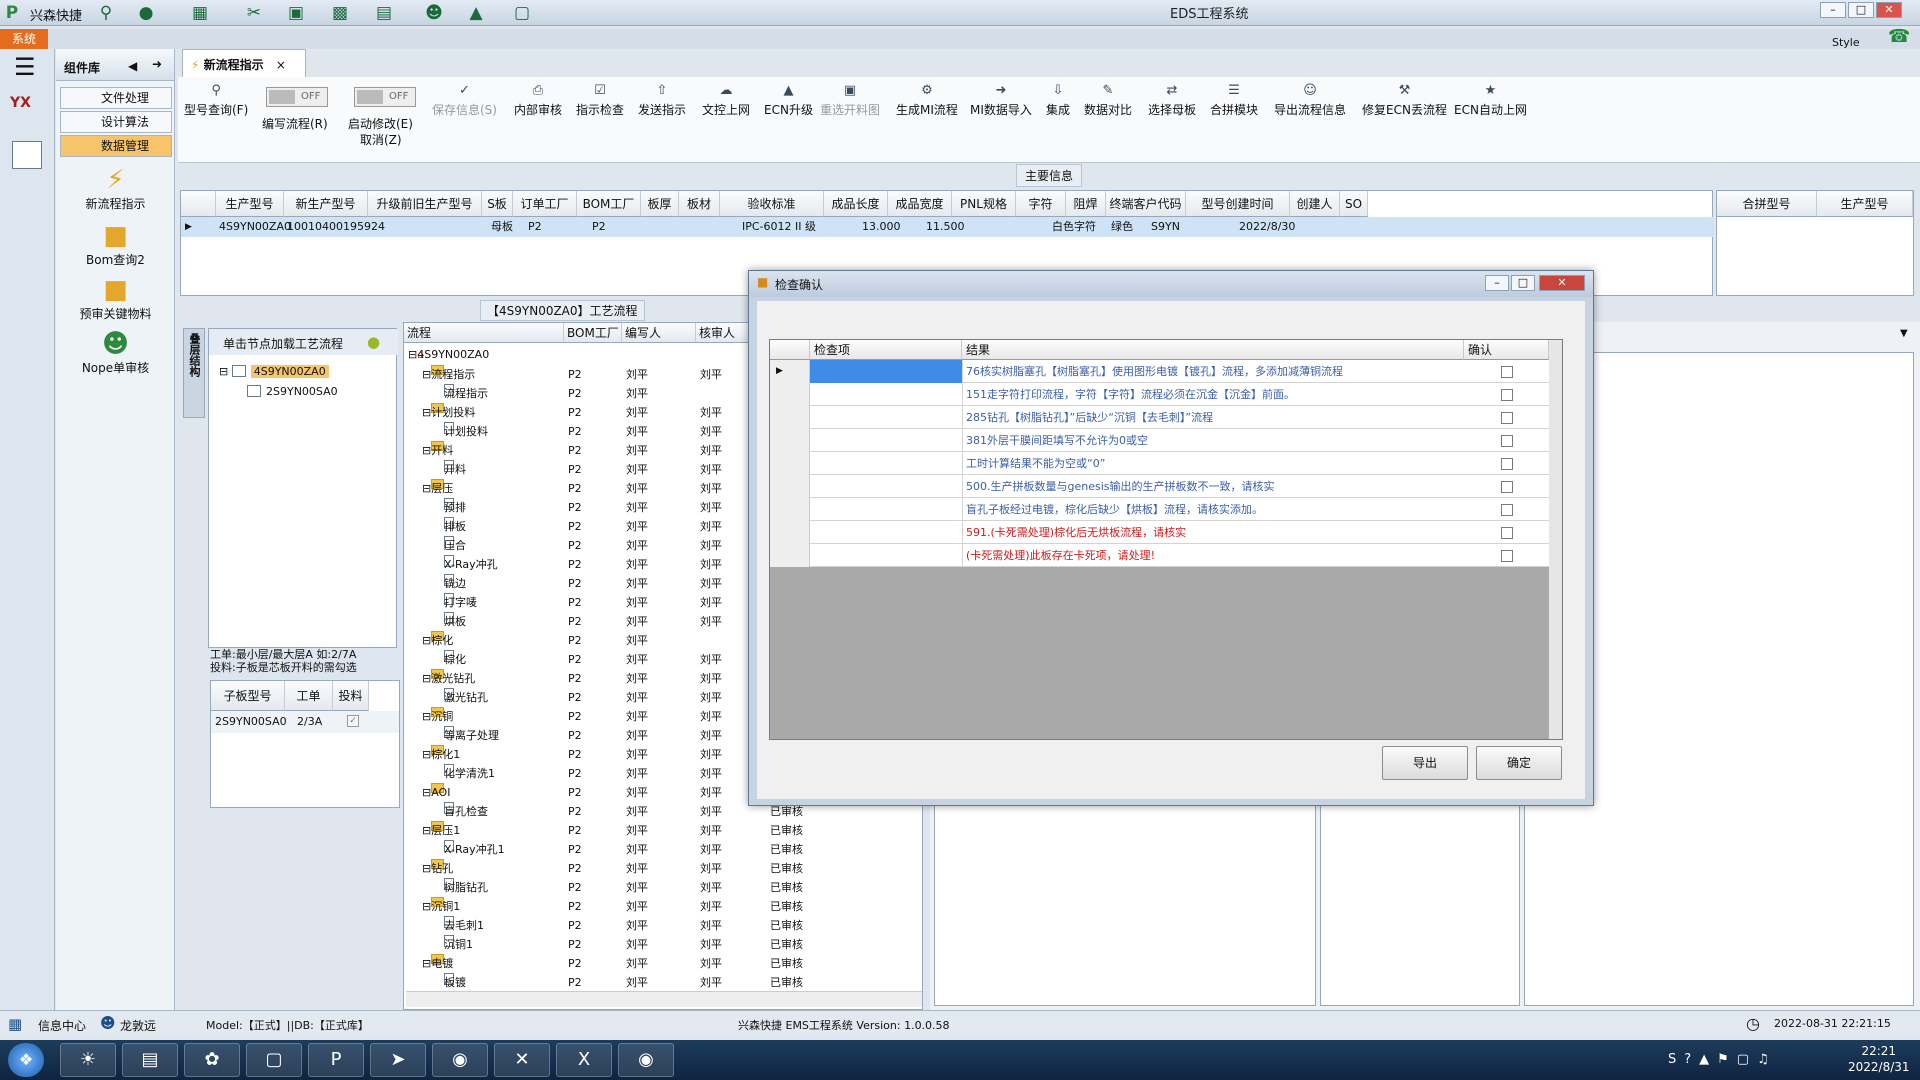 The height and width of the screenshot is (1080, 1920). I want to click on cell-bom-factory: P2, so click(599, 227).